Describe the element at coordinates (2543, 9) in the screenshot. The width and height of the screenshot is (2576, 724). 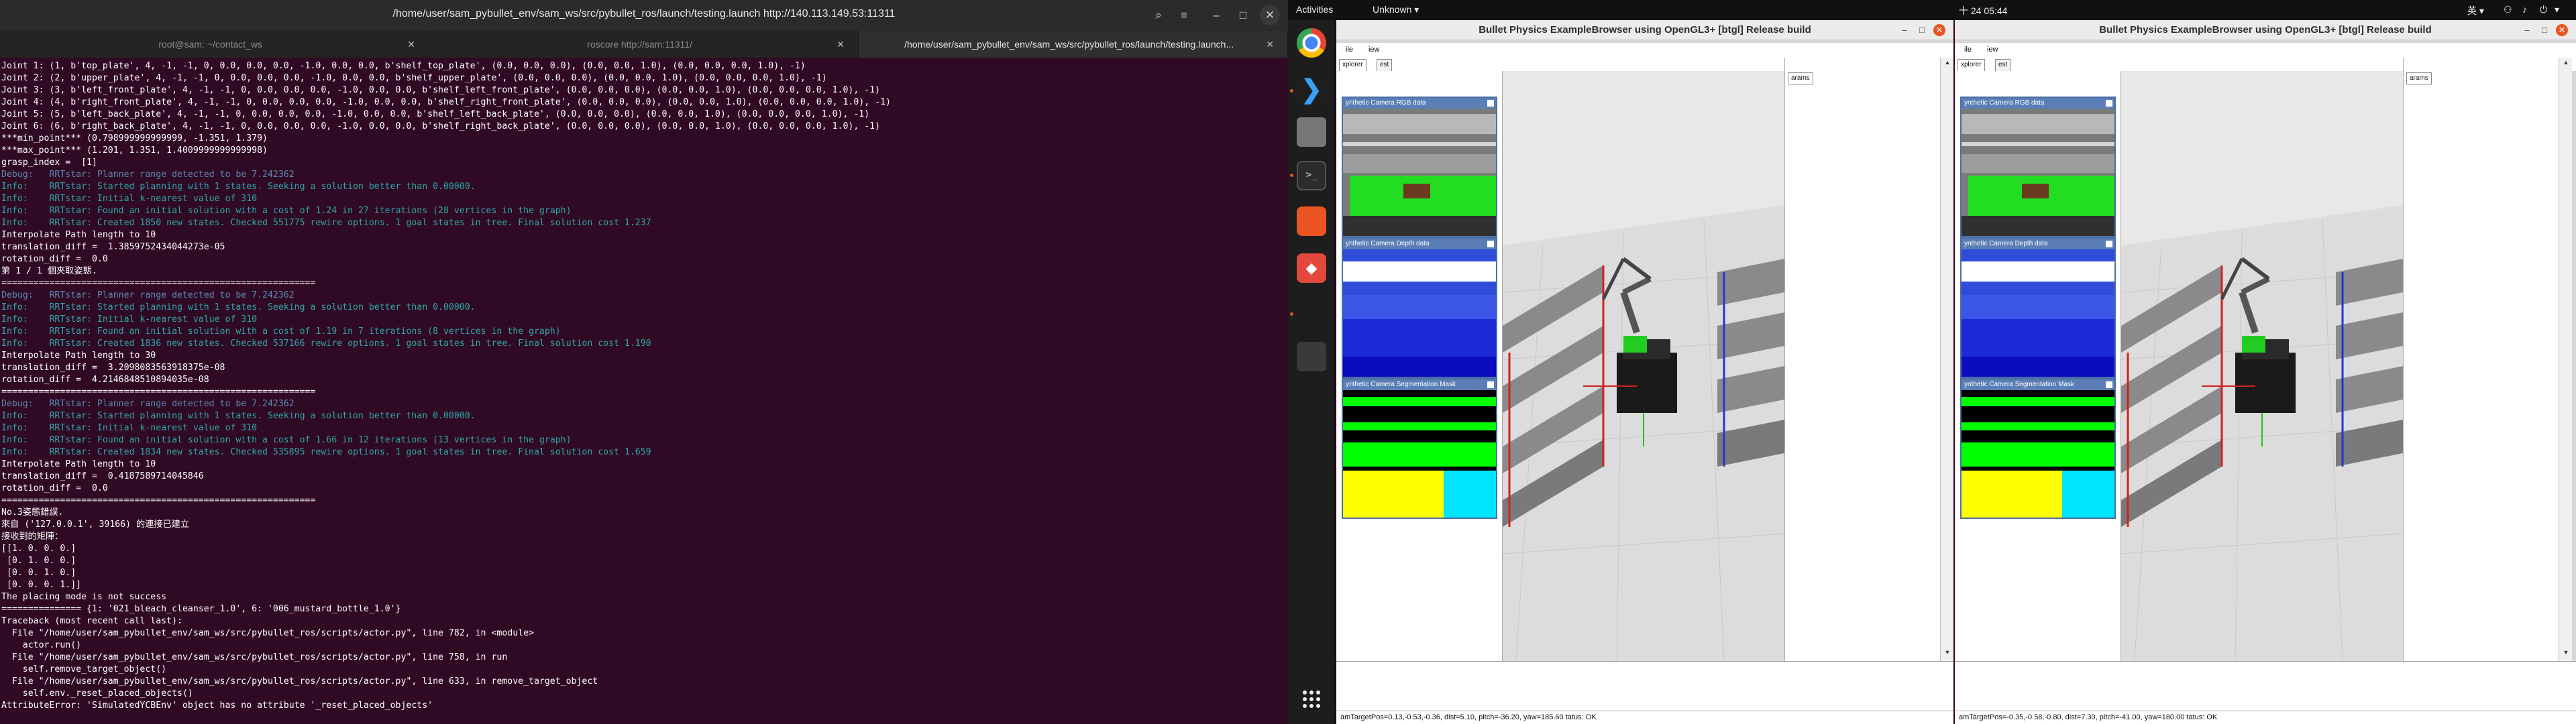
I see `power-icon: ⏻` at that location.